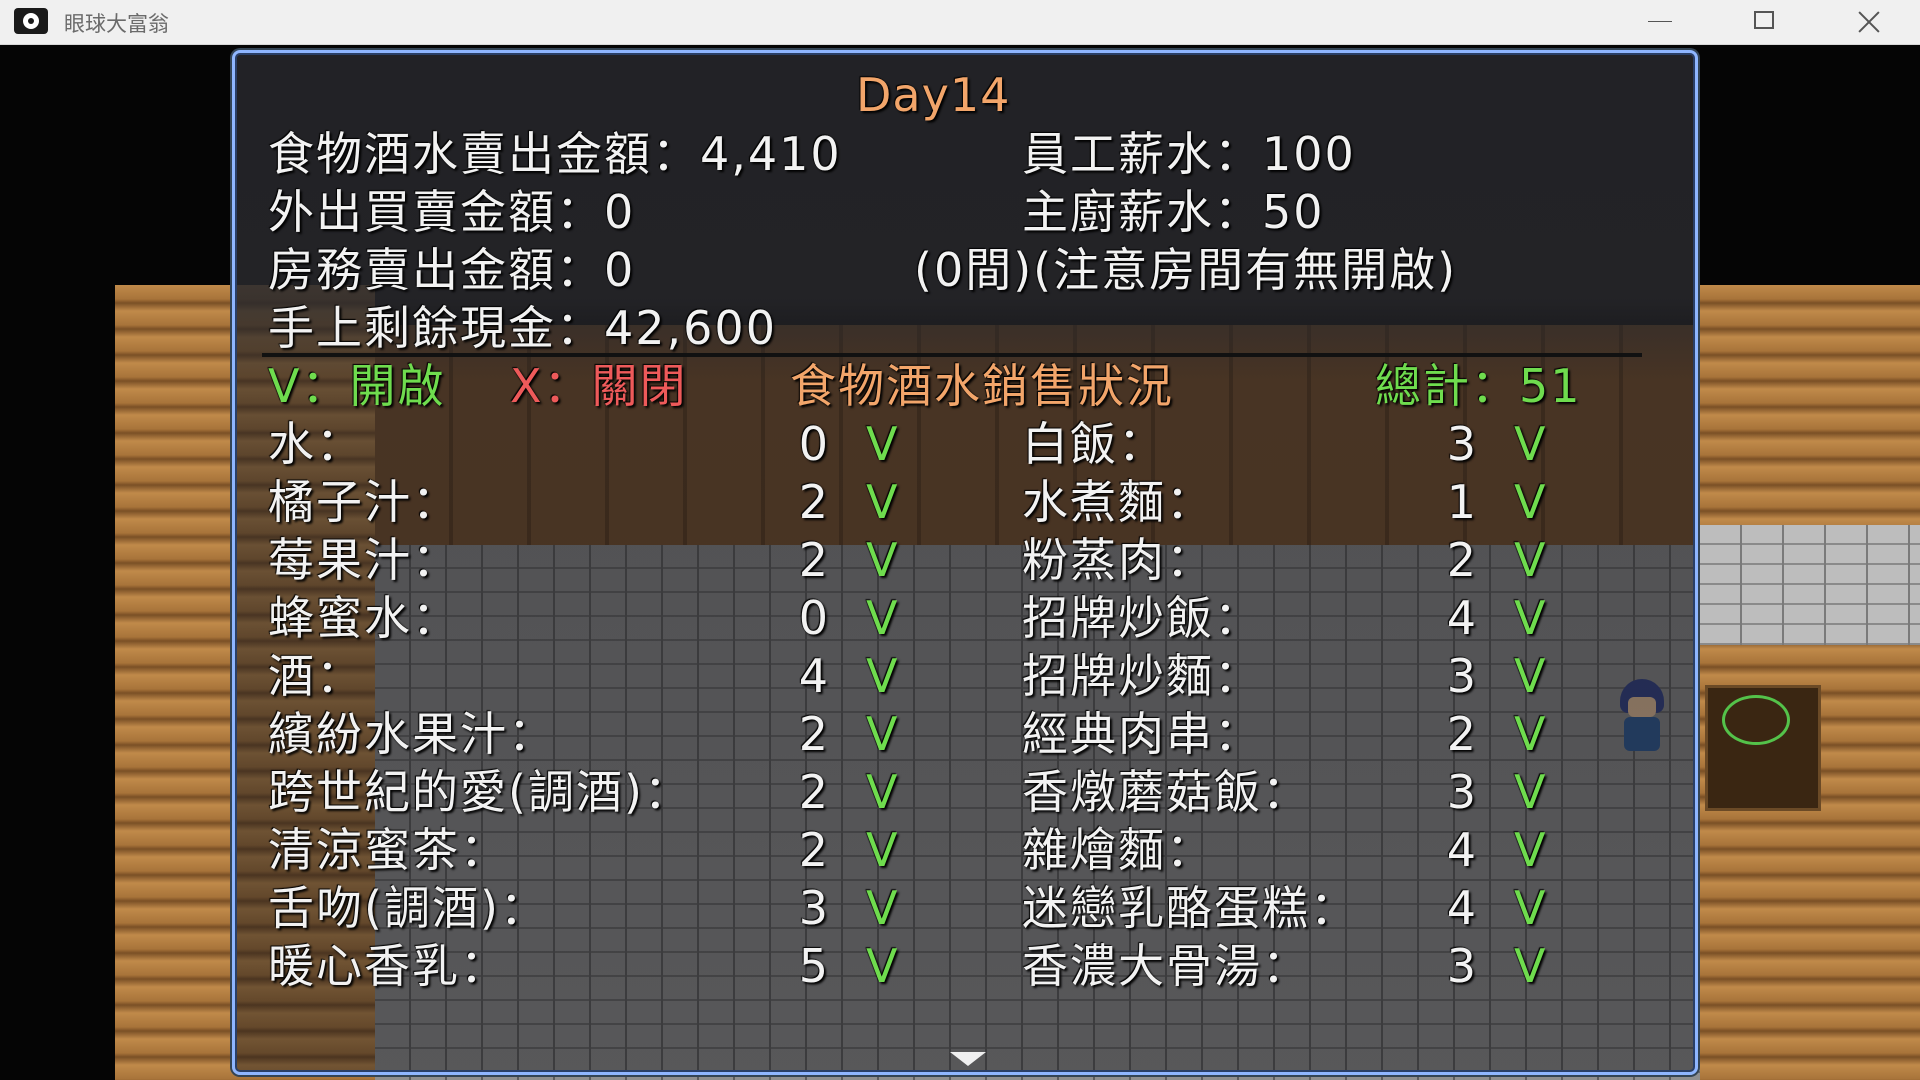  I want to click on window-title: 眼球大富翁, so click(116, 24).